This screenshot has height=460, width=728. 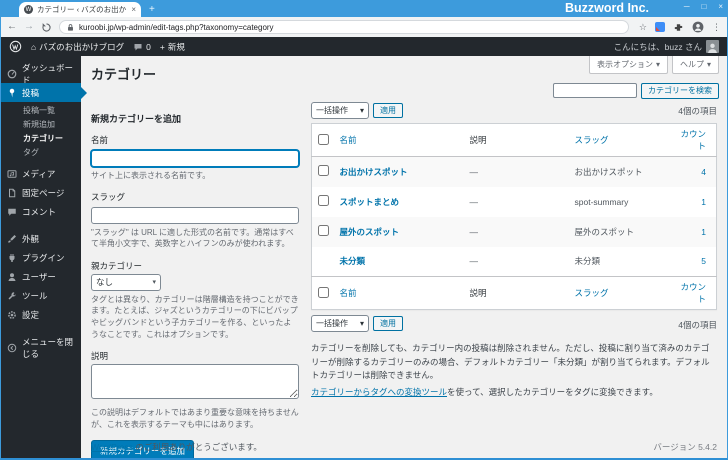 What do you see at coordinates (370, 202) in the screenshot?
I see `category-name-link: スポットまとめ` at bounding box center [370, 202].